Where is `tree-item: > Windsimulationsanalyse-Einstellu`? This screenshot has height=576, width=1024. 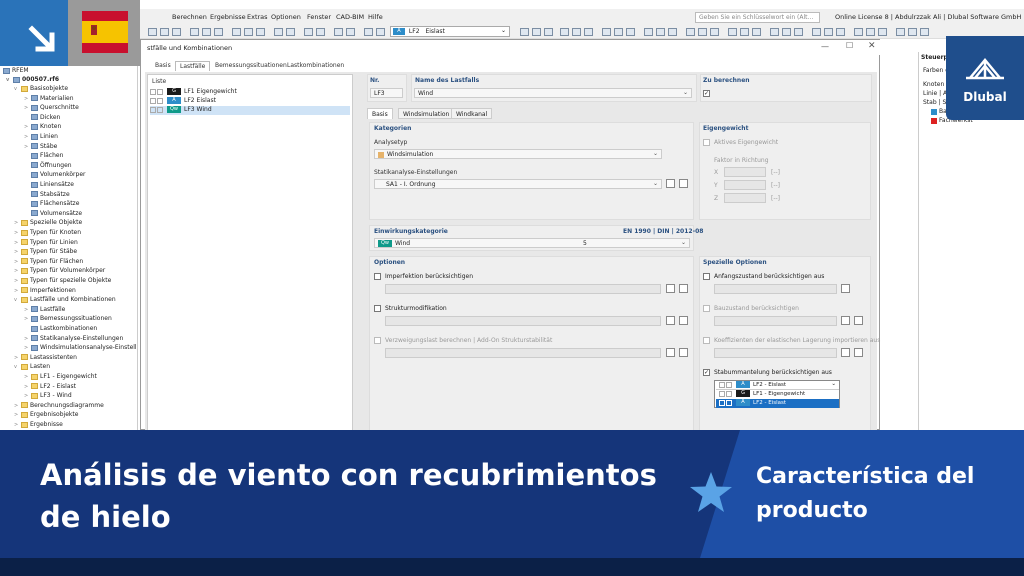
tree-item: > Windsimulationsanalyse-Einstellu is located at coordinates (80, 348).